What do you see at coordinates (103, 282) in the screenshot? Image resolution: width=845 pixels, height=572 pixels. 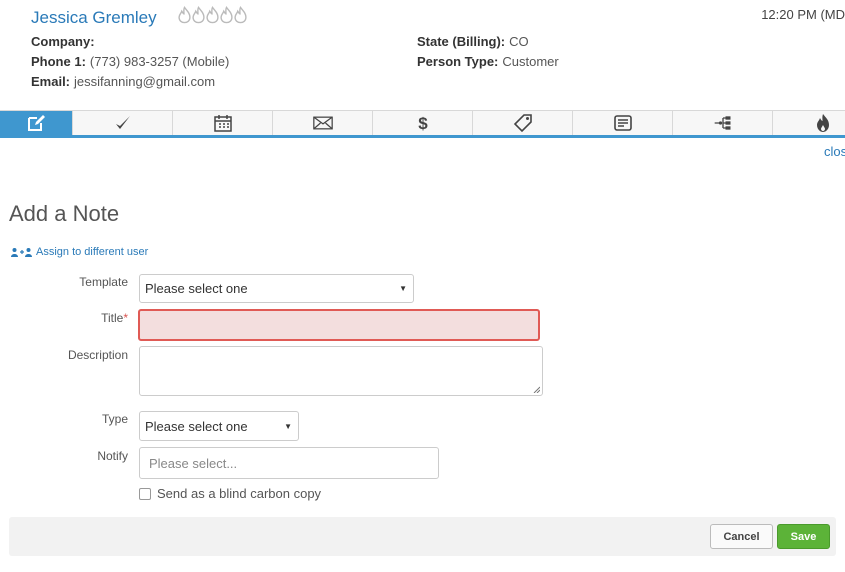 I see `template-label: Template` at bounding box center [103, 282].